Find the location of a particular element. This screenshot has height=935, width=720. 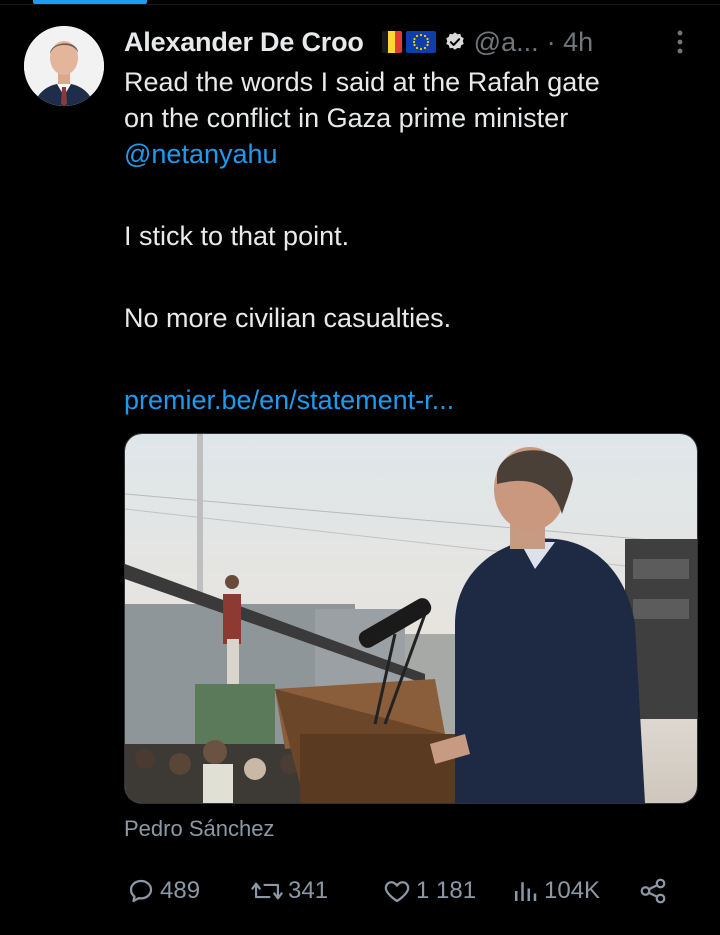

divider is located at coordinates (360, 4).